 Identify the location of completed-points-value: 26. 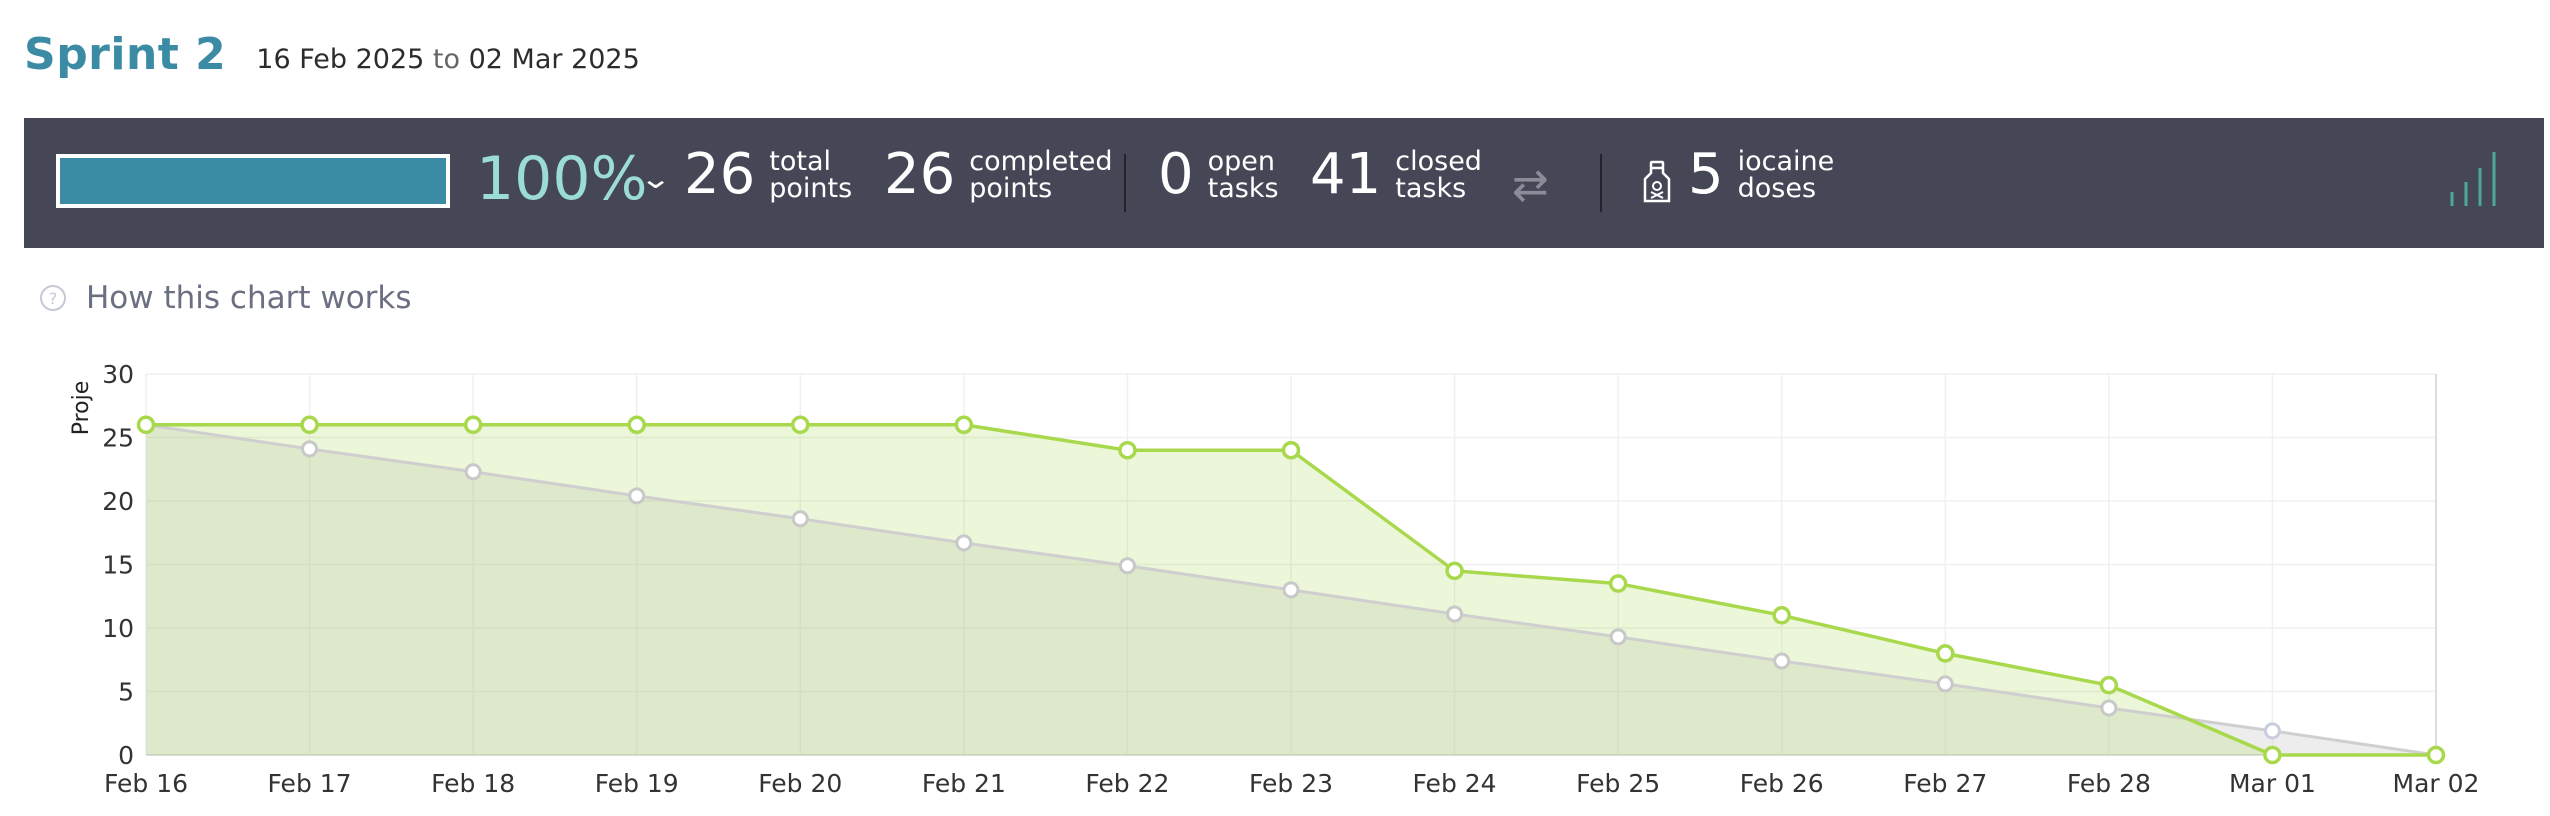
(920, 174).